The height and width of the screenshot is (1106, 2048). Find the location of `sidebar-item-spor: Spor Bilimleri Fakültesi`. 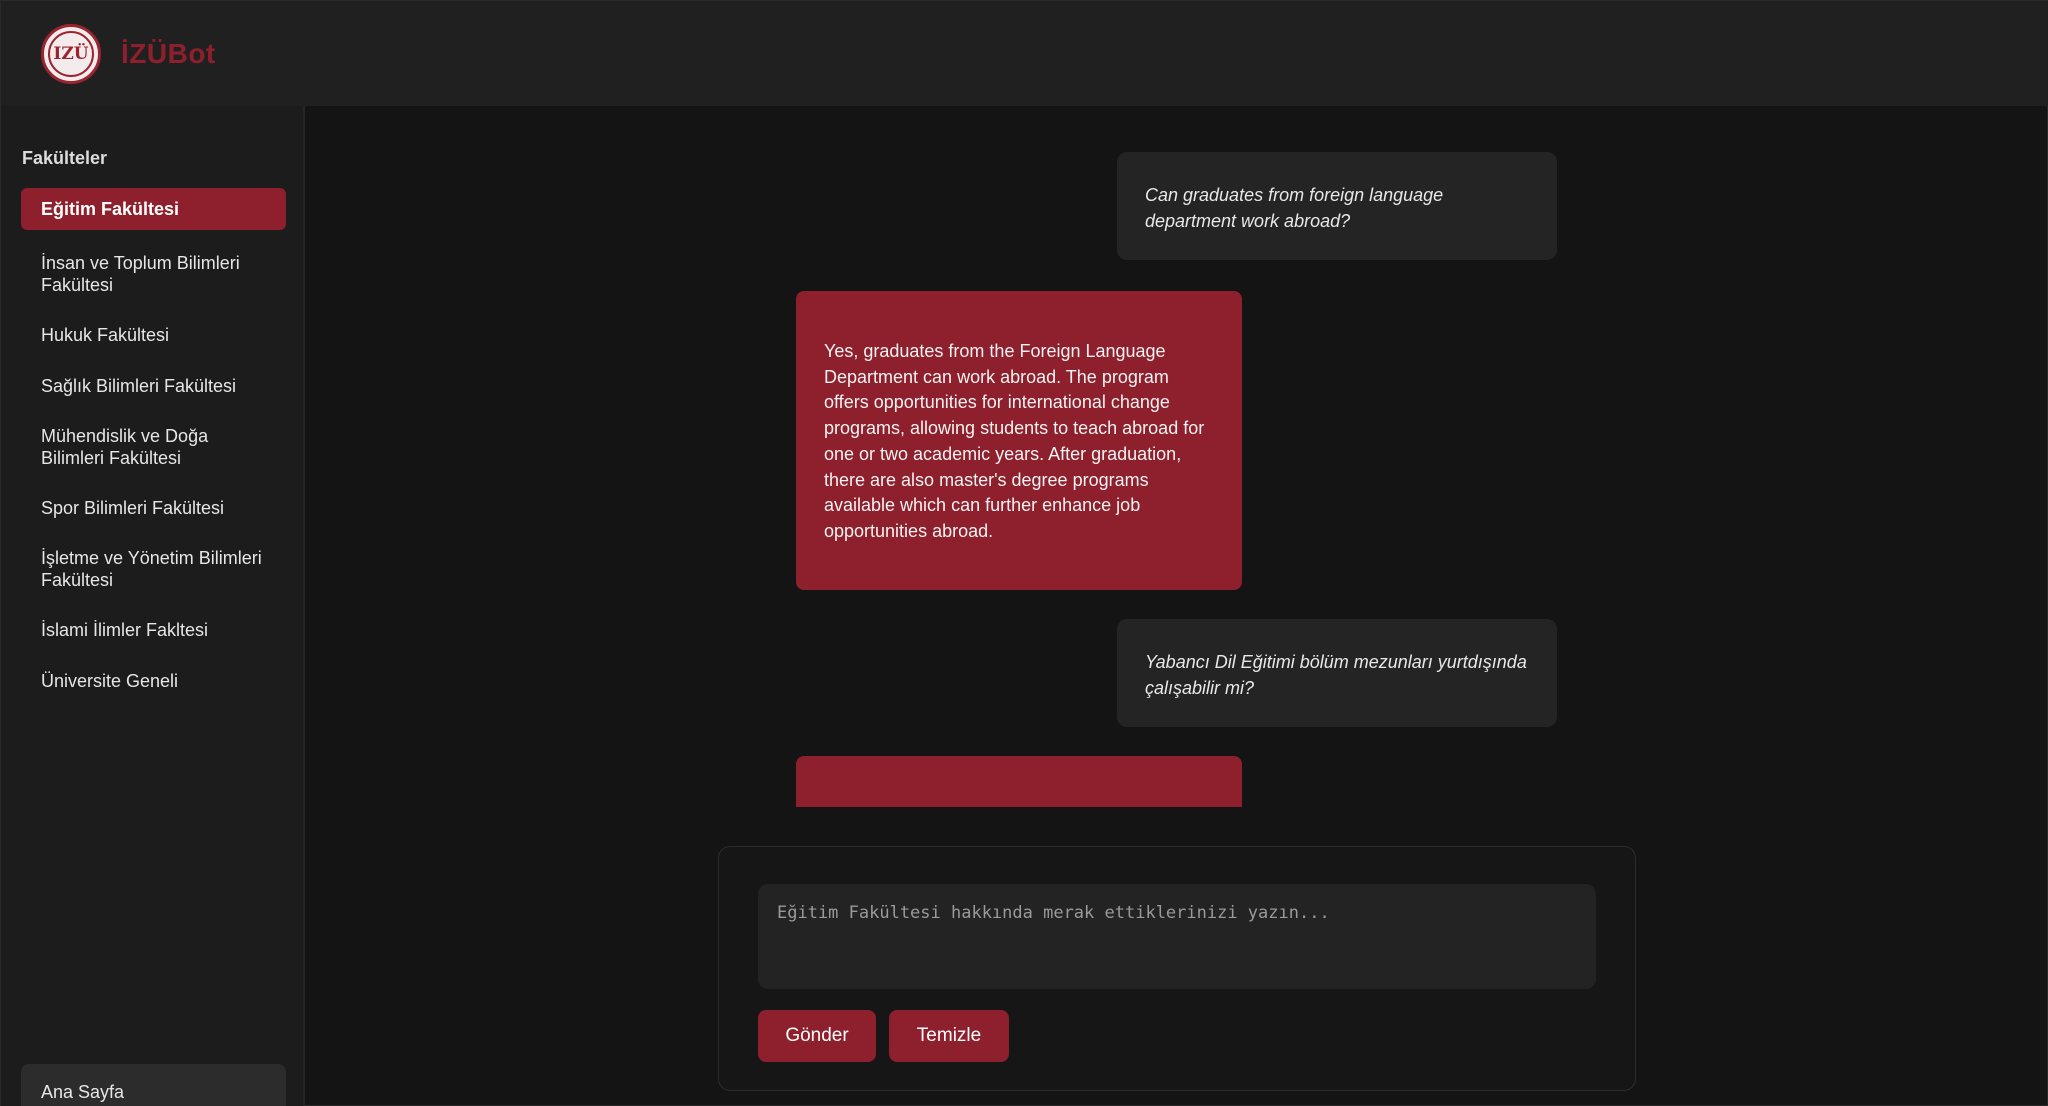

sidebar-item-spor: Spor Bilimleri Fakültesi is located at coordinates (153, 508).